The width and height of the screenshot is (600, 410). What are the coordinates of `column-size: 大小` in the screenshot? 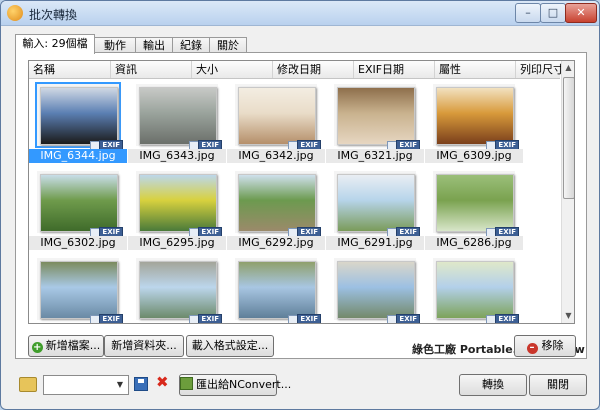 It's located at (232, 69).